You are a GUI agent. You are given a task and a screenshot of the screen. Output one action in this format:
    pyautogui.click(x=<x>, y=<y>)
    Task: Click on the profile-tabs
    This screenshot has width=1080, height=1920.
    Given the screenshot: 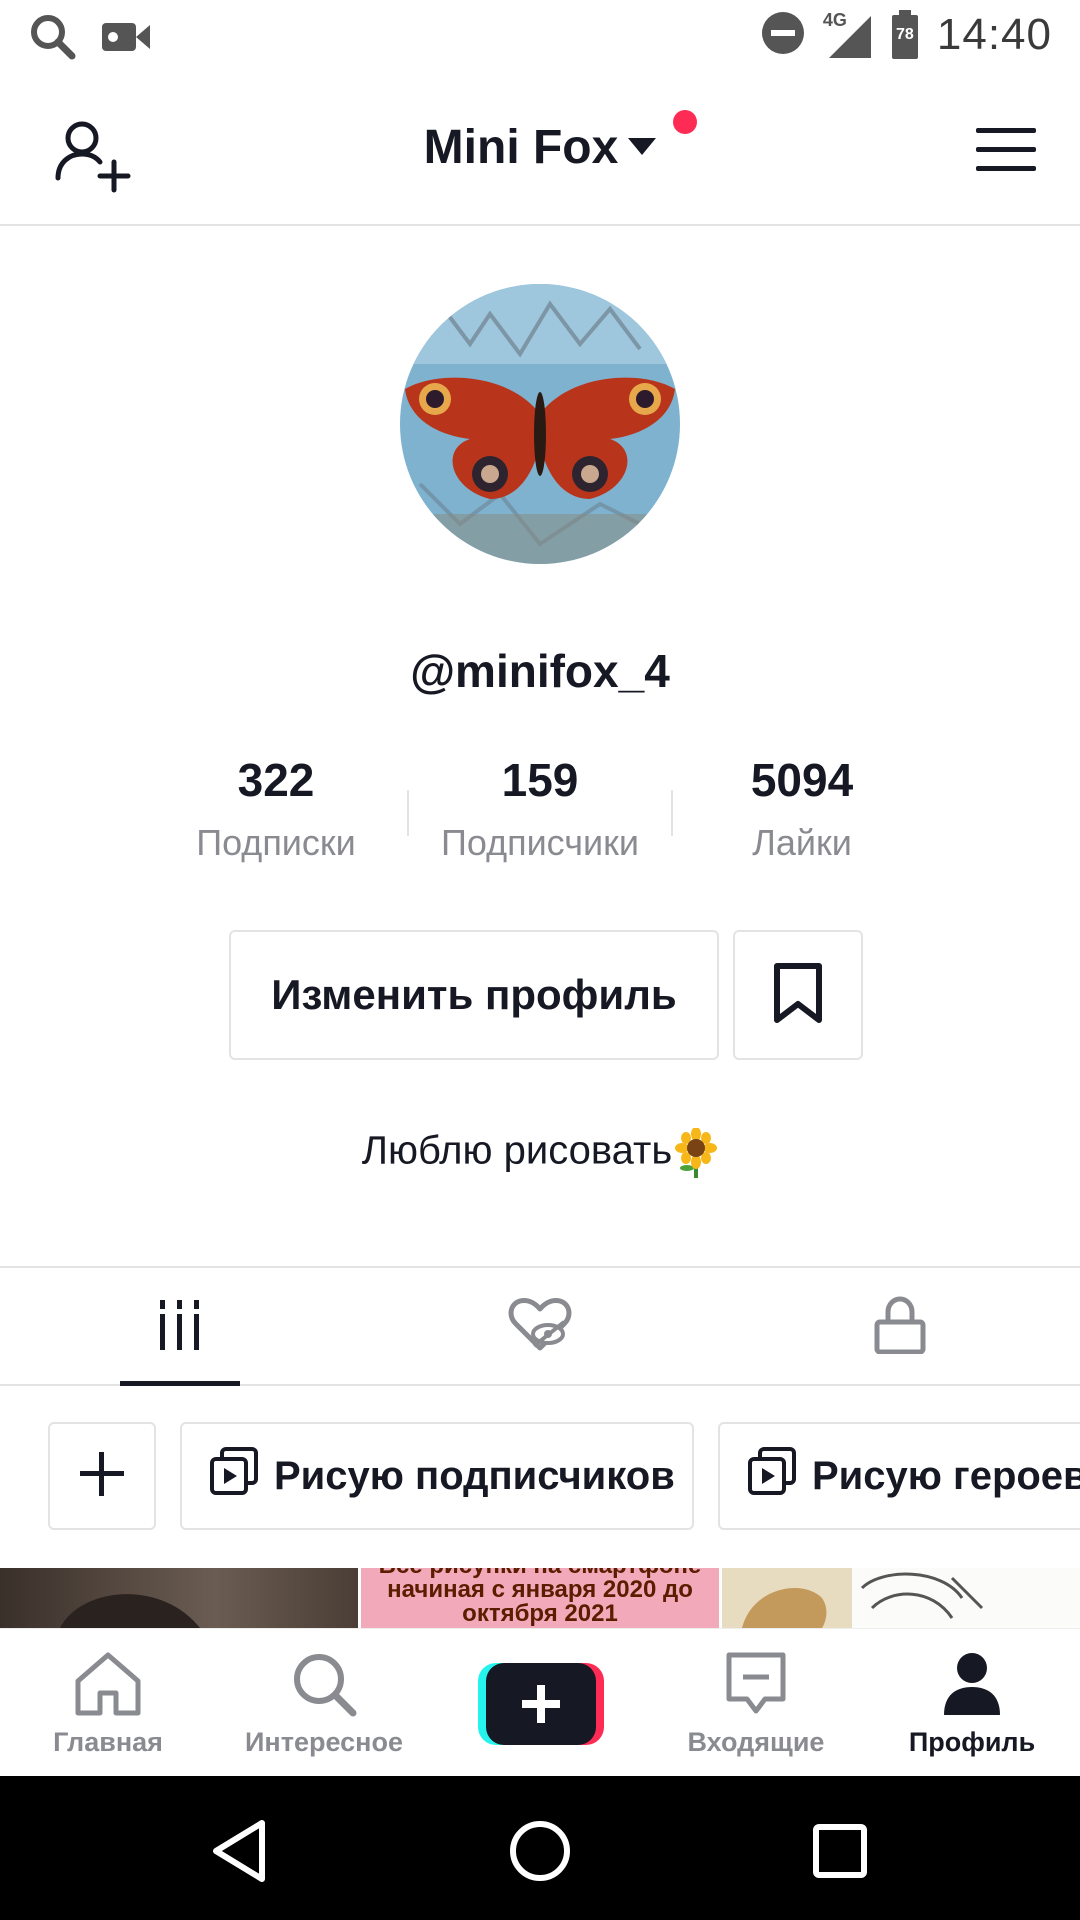 What is the action you would take?
    pyautogui.click(x=540, y=1326)
    